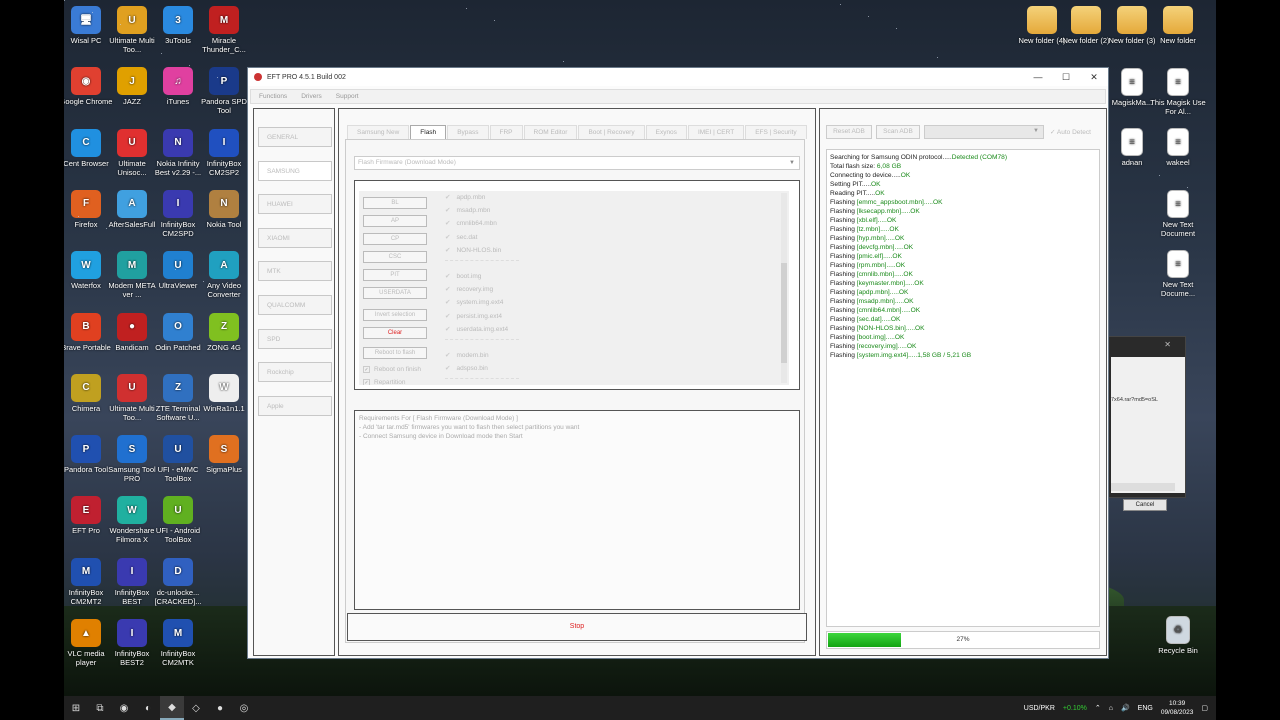 The width and height of the screenshot is (1280, 720). What do you see at coordinates (466, 368) in the screenshot?
I see `partition-item: ✔ adspso.bin` at bounding box center [466, 368].